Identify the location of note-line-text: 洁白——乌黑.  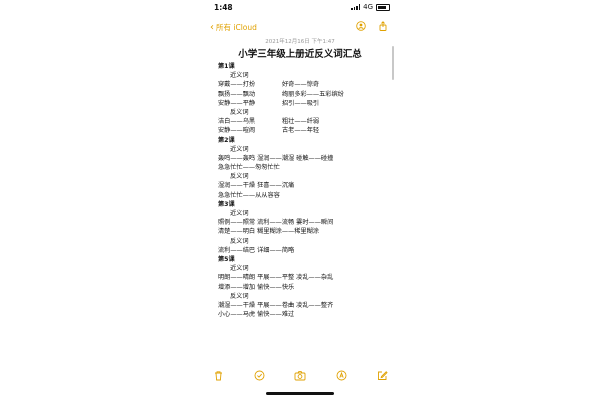
(237, 122).